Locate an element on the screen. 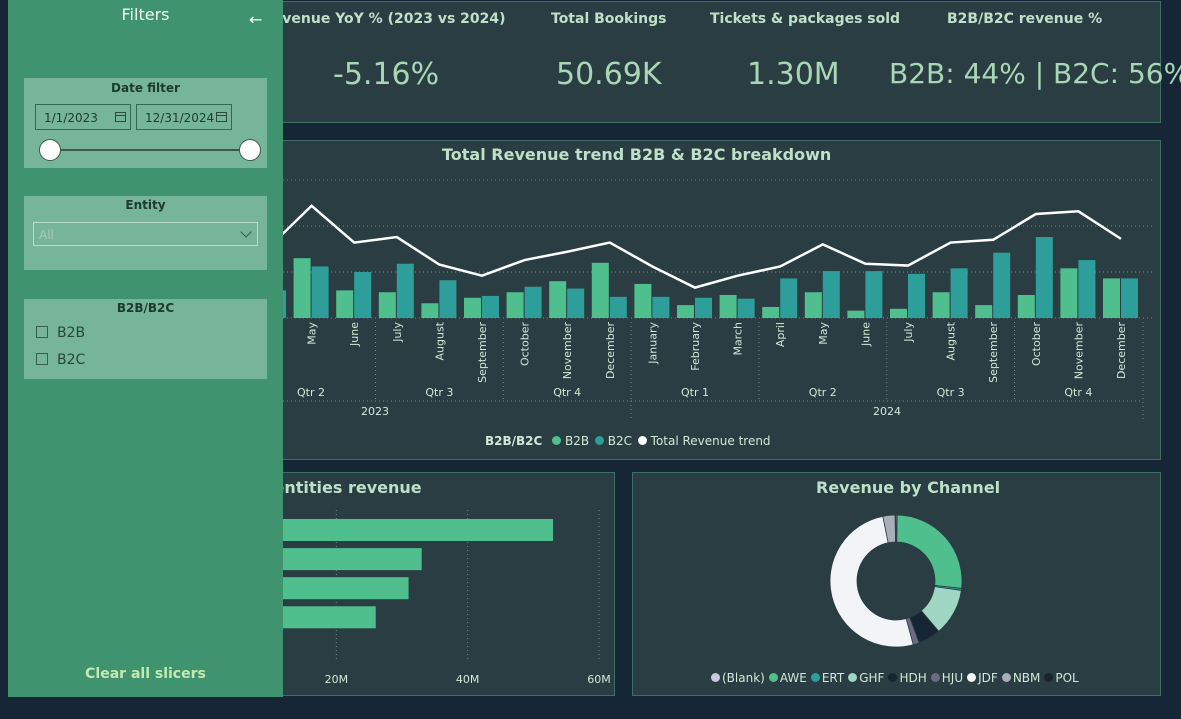 This screenshot has height=719, width=1181. legend-dot-b2b is located at coordinates (557, 440).